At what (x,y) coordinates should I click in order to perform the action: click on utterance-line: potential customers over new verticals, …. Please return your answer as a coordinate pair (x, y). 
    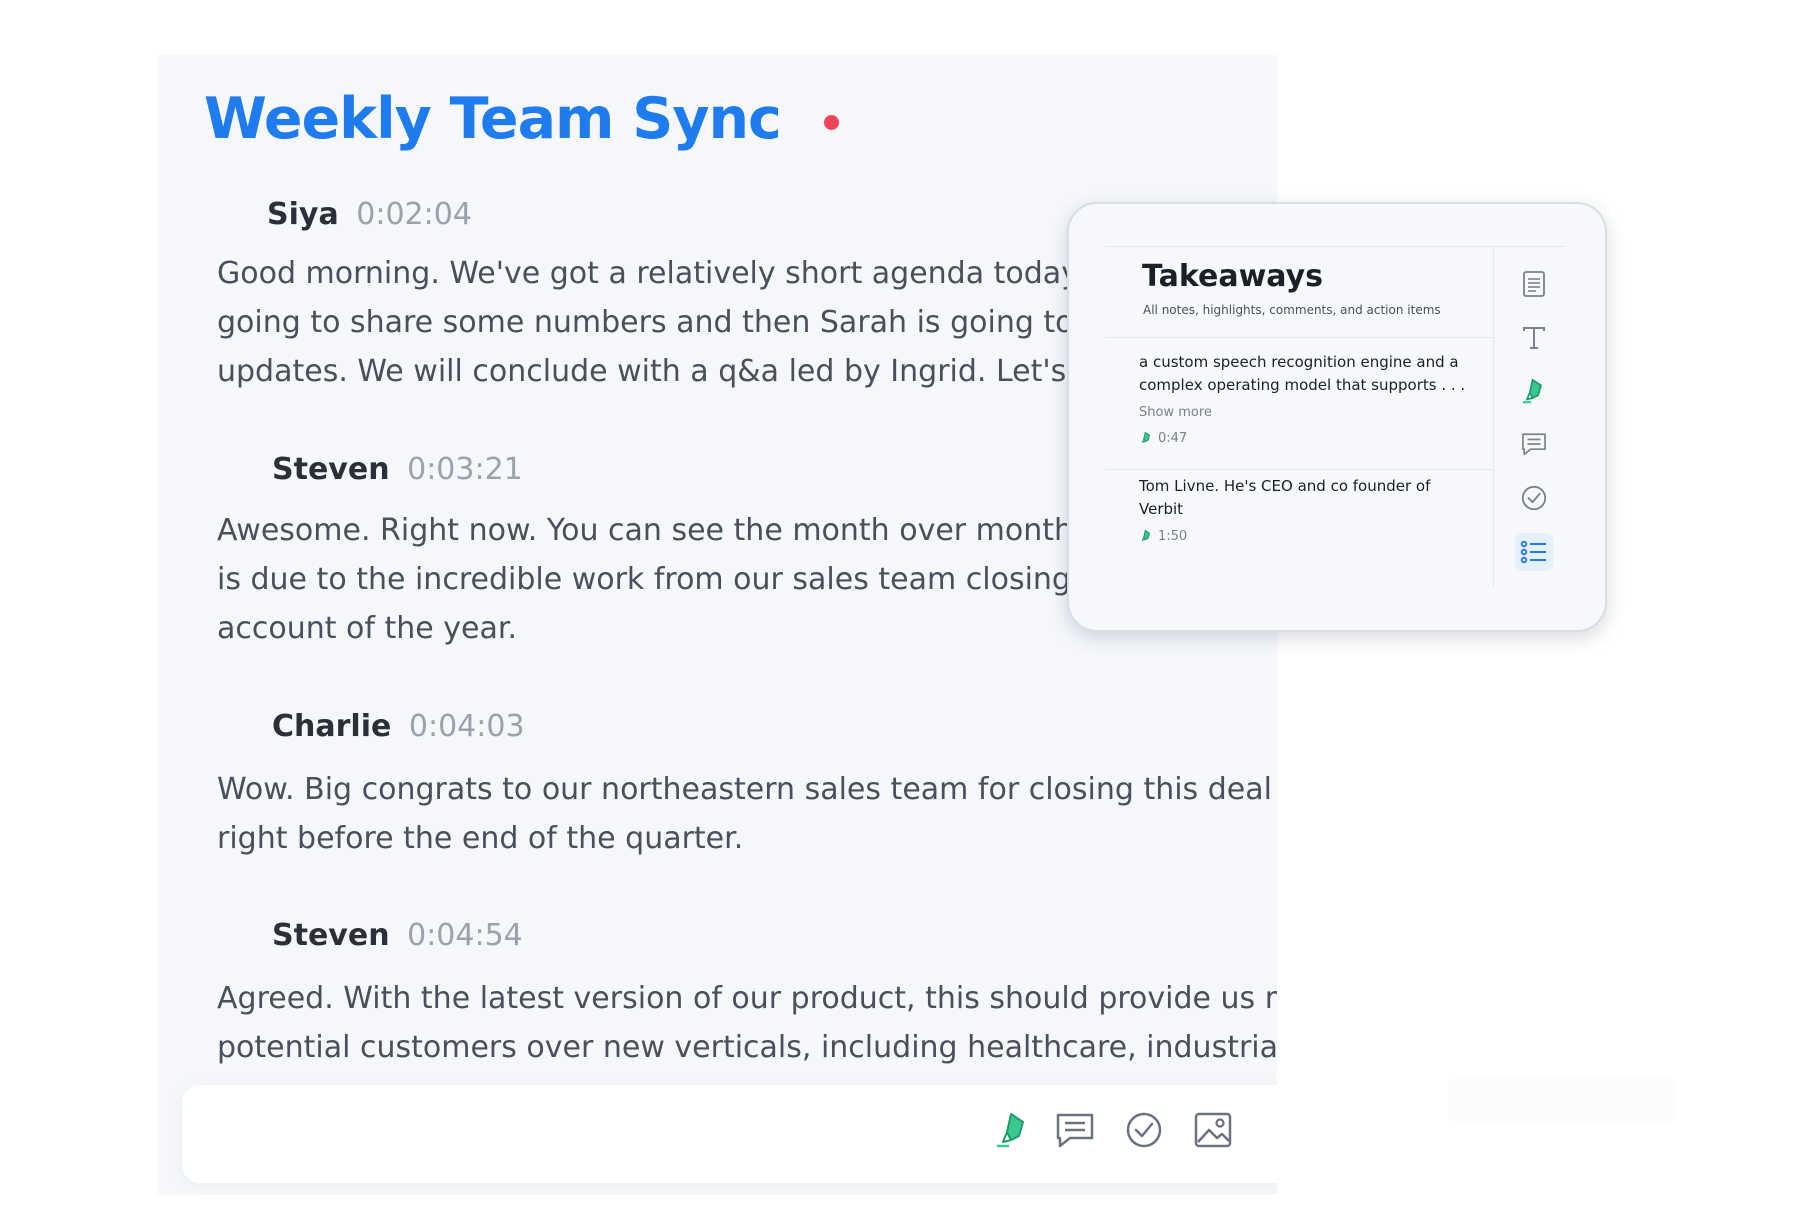
    Looking at the image, I should click on (747, 1047).